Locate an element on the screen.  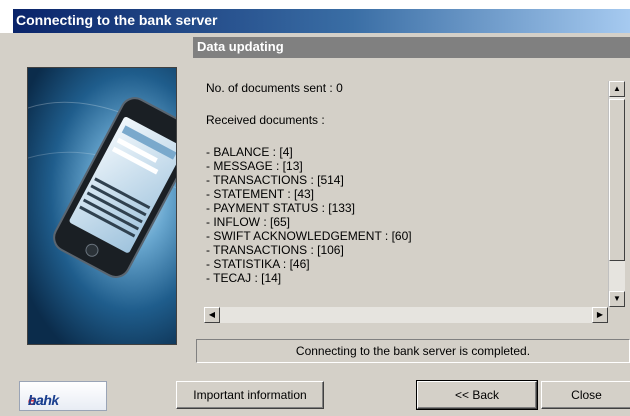
list-item: - PAYMENT STATUS : [133] is located at coordinates (280, 208).